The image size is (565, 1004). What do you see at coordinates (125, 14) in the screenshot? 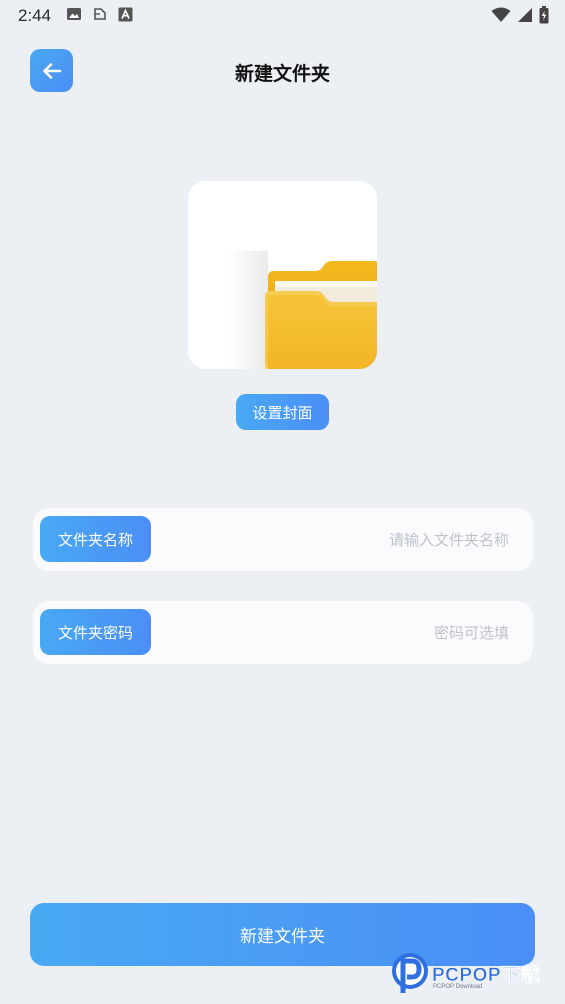
I see `a-box-icon` at bounding box center [125, 14].